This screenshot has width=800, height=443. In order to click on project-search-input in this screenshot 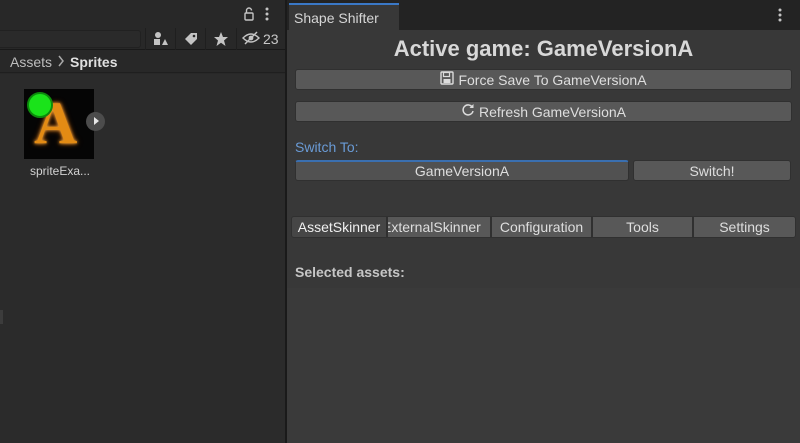, I will do `click(70, 39)`.